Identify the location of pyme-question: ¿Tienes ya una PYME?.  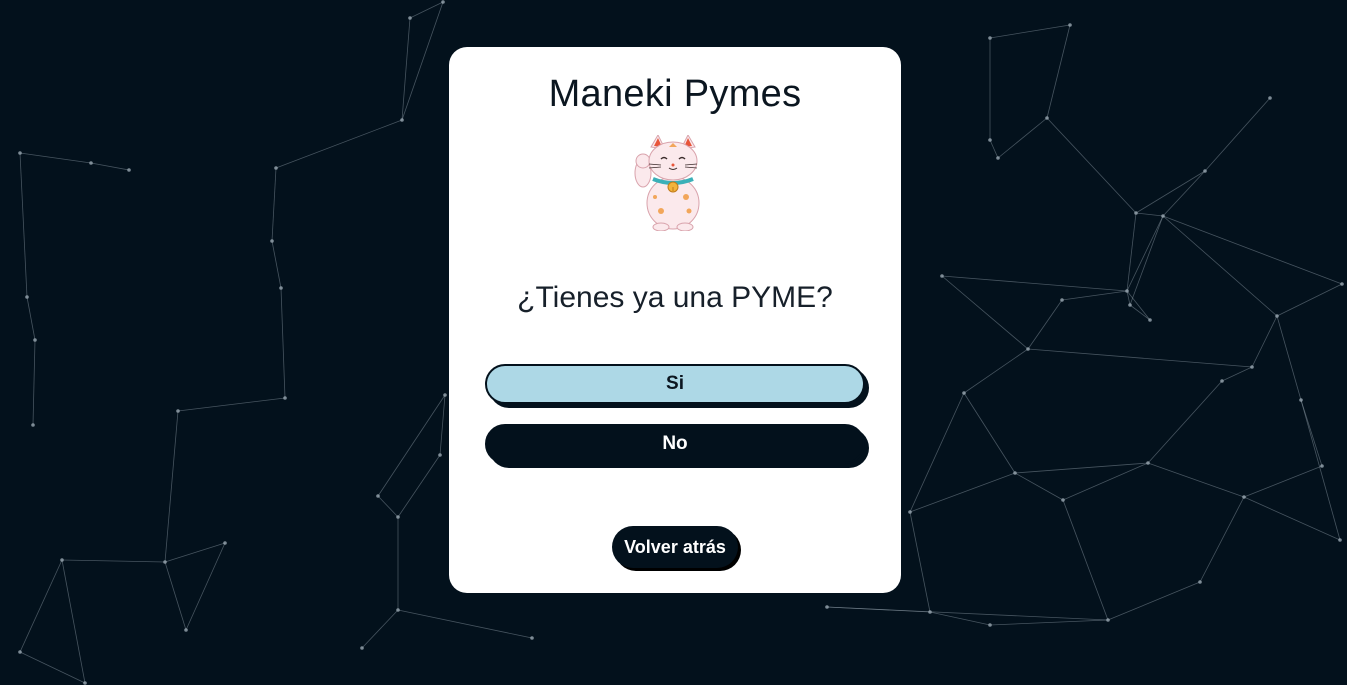
(675, 297).